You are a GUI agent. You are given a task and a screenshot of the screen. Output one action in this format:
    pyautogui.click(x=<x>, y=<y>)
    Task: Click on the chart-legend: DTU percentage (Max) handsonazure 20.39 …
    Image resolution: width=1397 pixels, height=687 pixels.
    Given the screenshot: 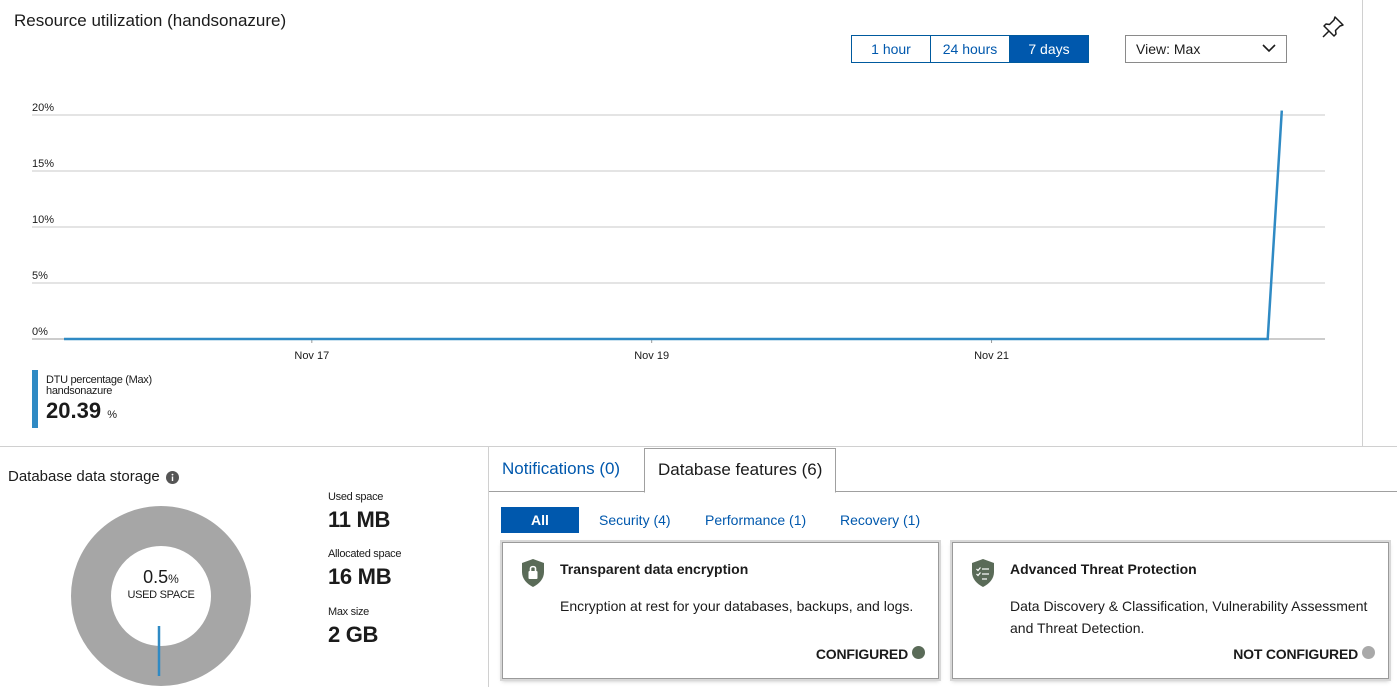 What is the action you would take?
    pyautogui.click(x=92, y=399)
    